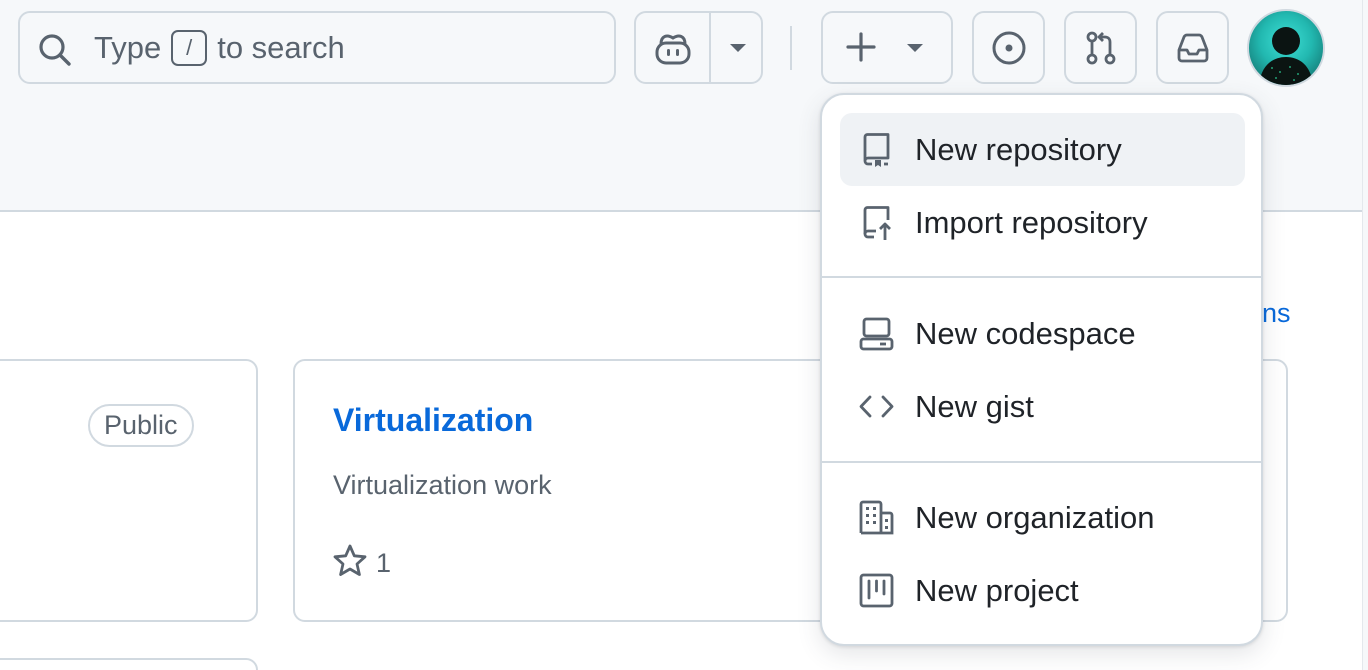 The height and width of the screenshot is (670, 1368). Describe the element at coordinates (1035, 517) in the screenshot. I see `menu-item-label: New organization` at that location.